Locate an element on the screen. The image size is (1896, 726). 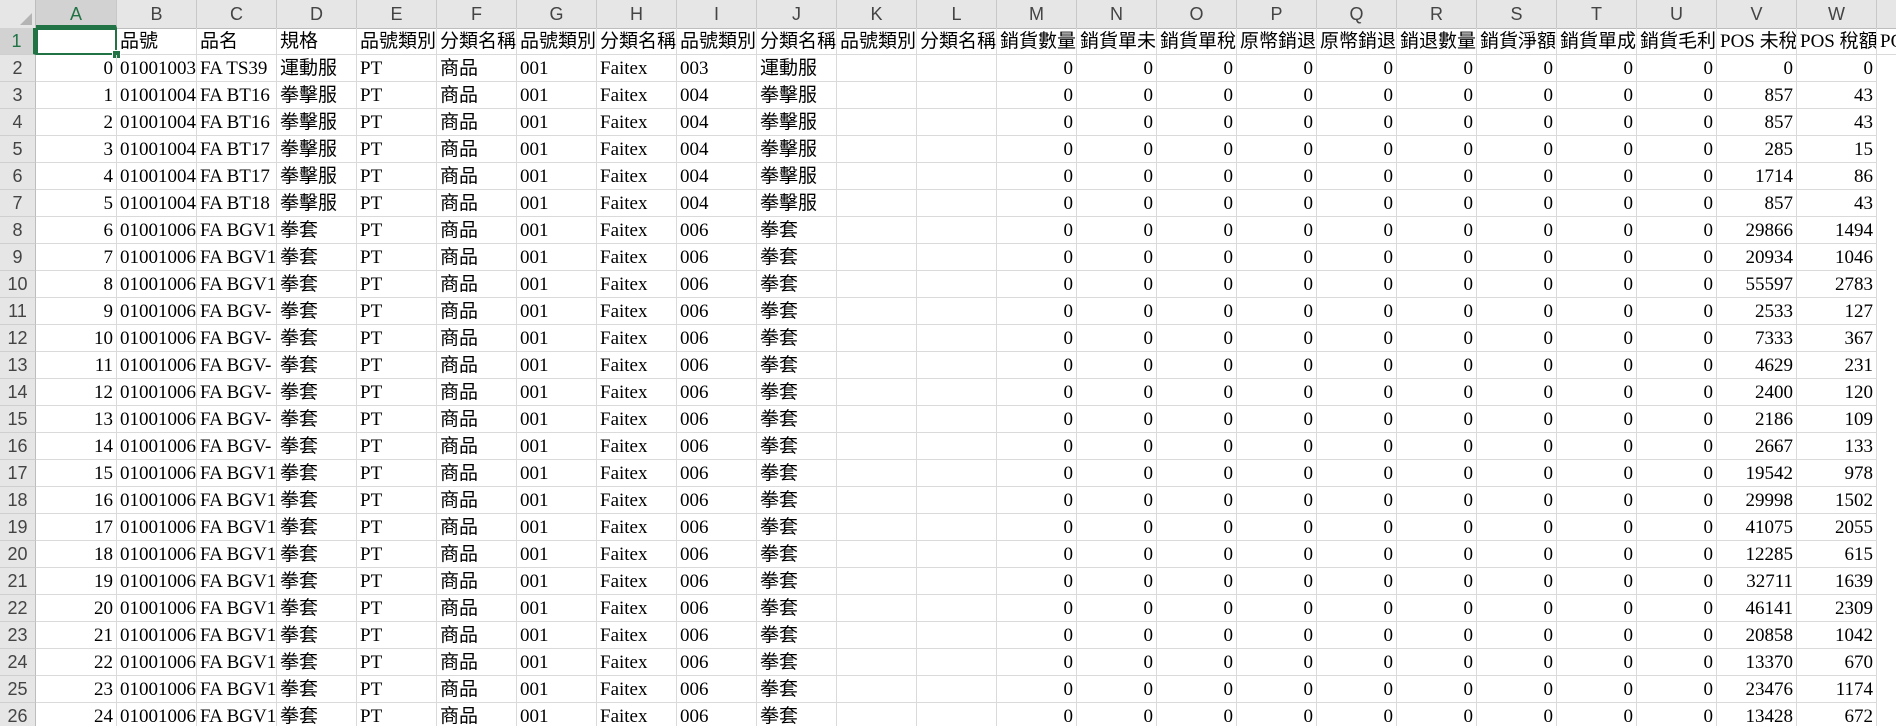
row-header: 4 is located at coordinates (18, 122).